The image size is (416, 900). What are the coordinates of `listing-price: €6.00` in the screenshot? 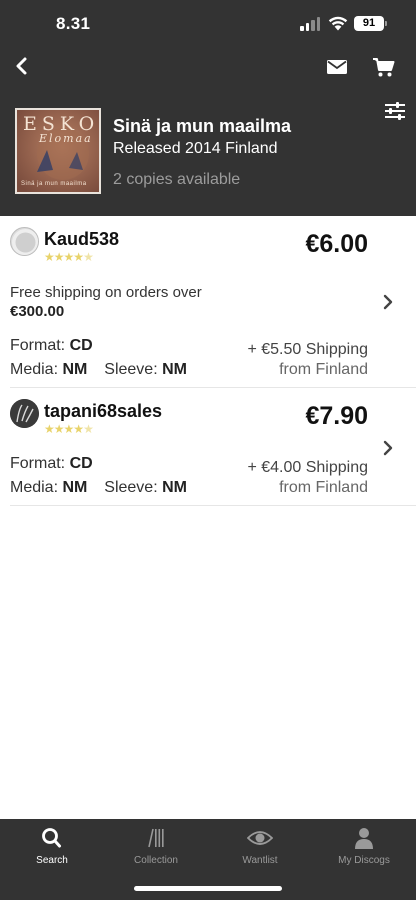 It's located at (336, 244).